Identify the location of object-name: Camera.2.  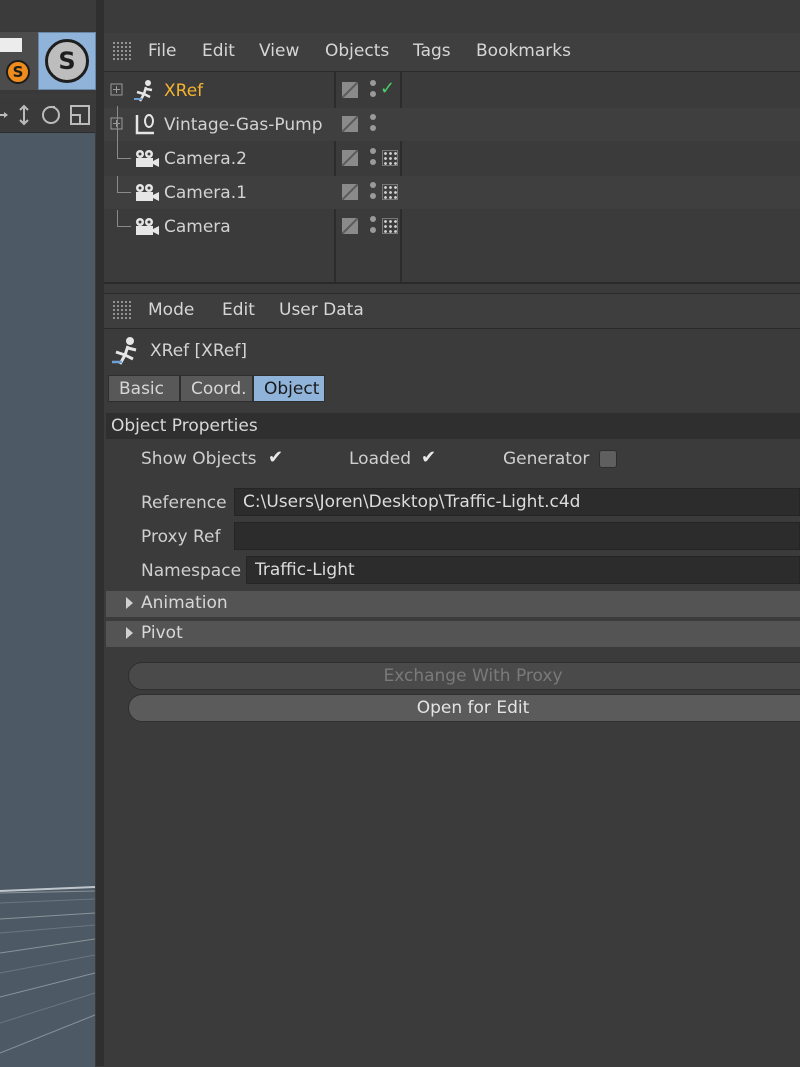
(205, 159).